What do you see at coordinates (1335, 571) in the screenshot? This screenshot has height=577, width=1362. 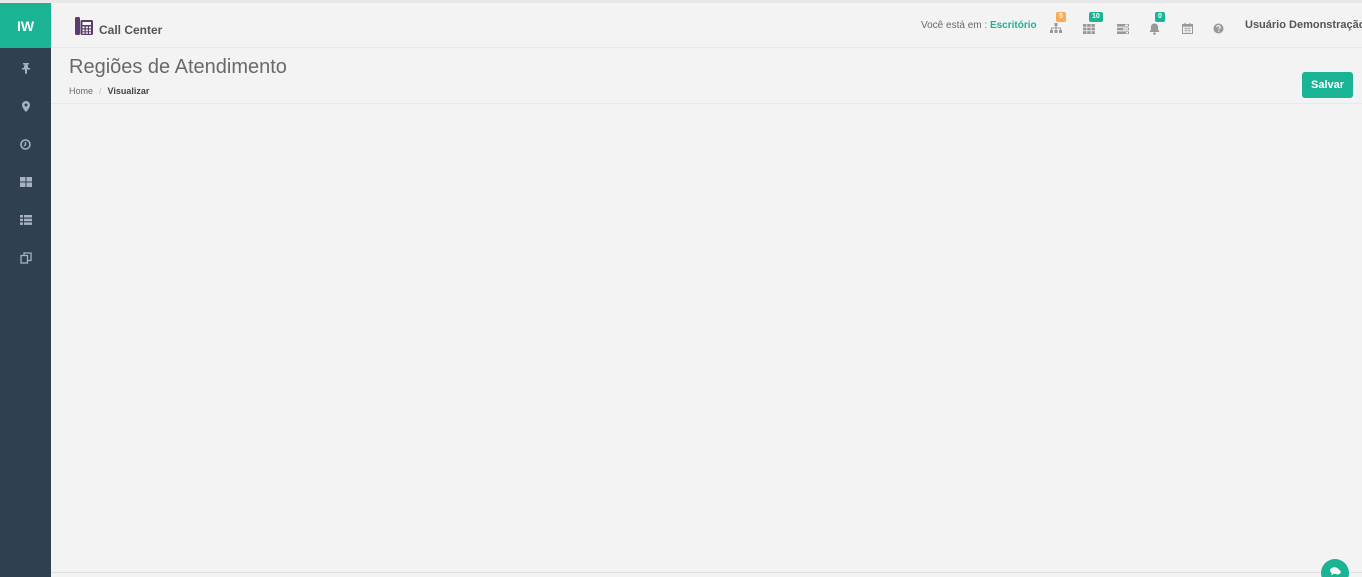 I see `chat-icon` at bounding box center [1335, 571].